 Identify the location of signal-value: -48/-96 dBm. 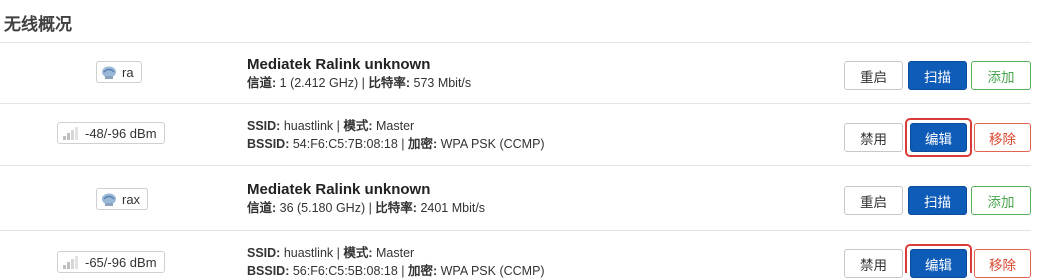
(121, 133).